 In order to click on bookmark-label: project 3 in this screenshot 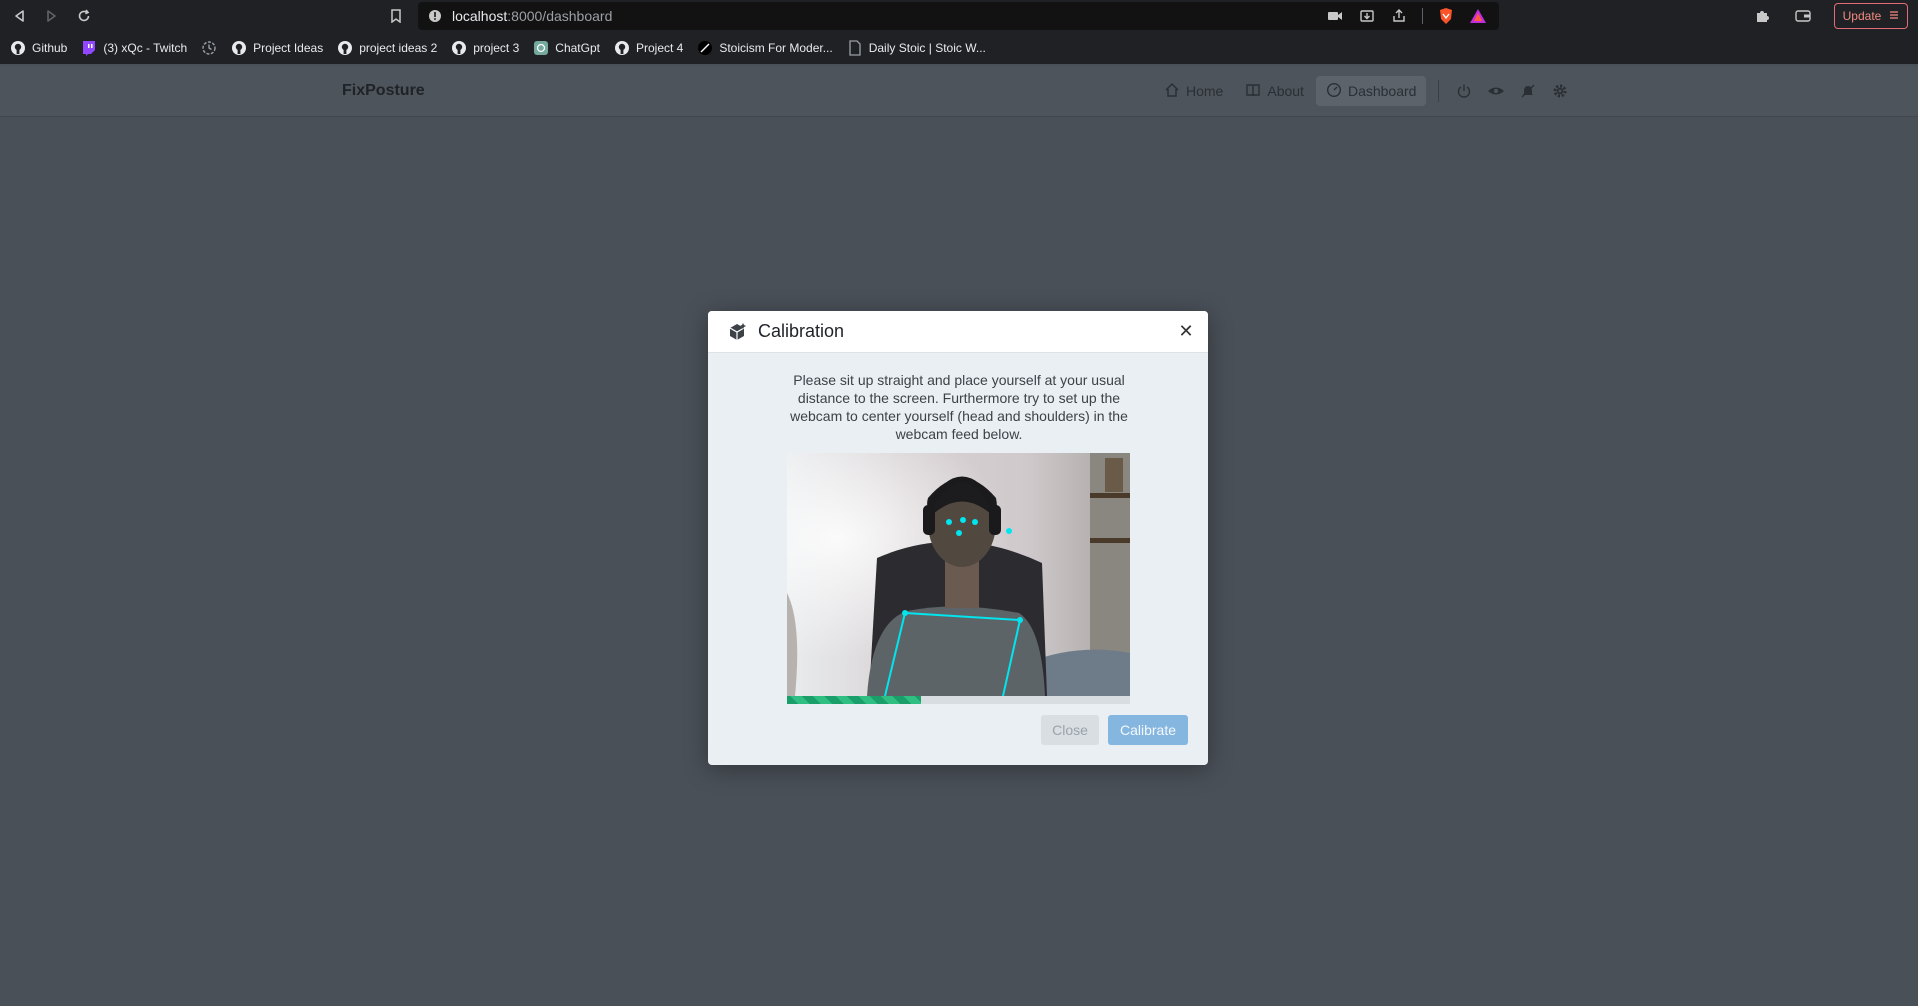, I will do `click(496, 48)`.